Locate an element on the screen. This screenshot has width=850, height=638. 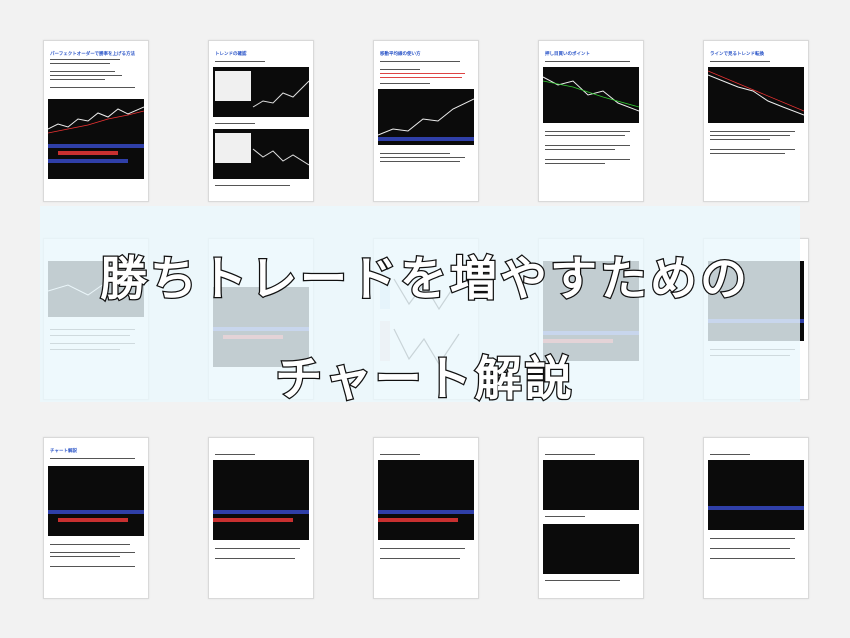
doc-page-4: 押し目買いのポイント is located at coordinates (591, 121).